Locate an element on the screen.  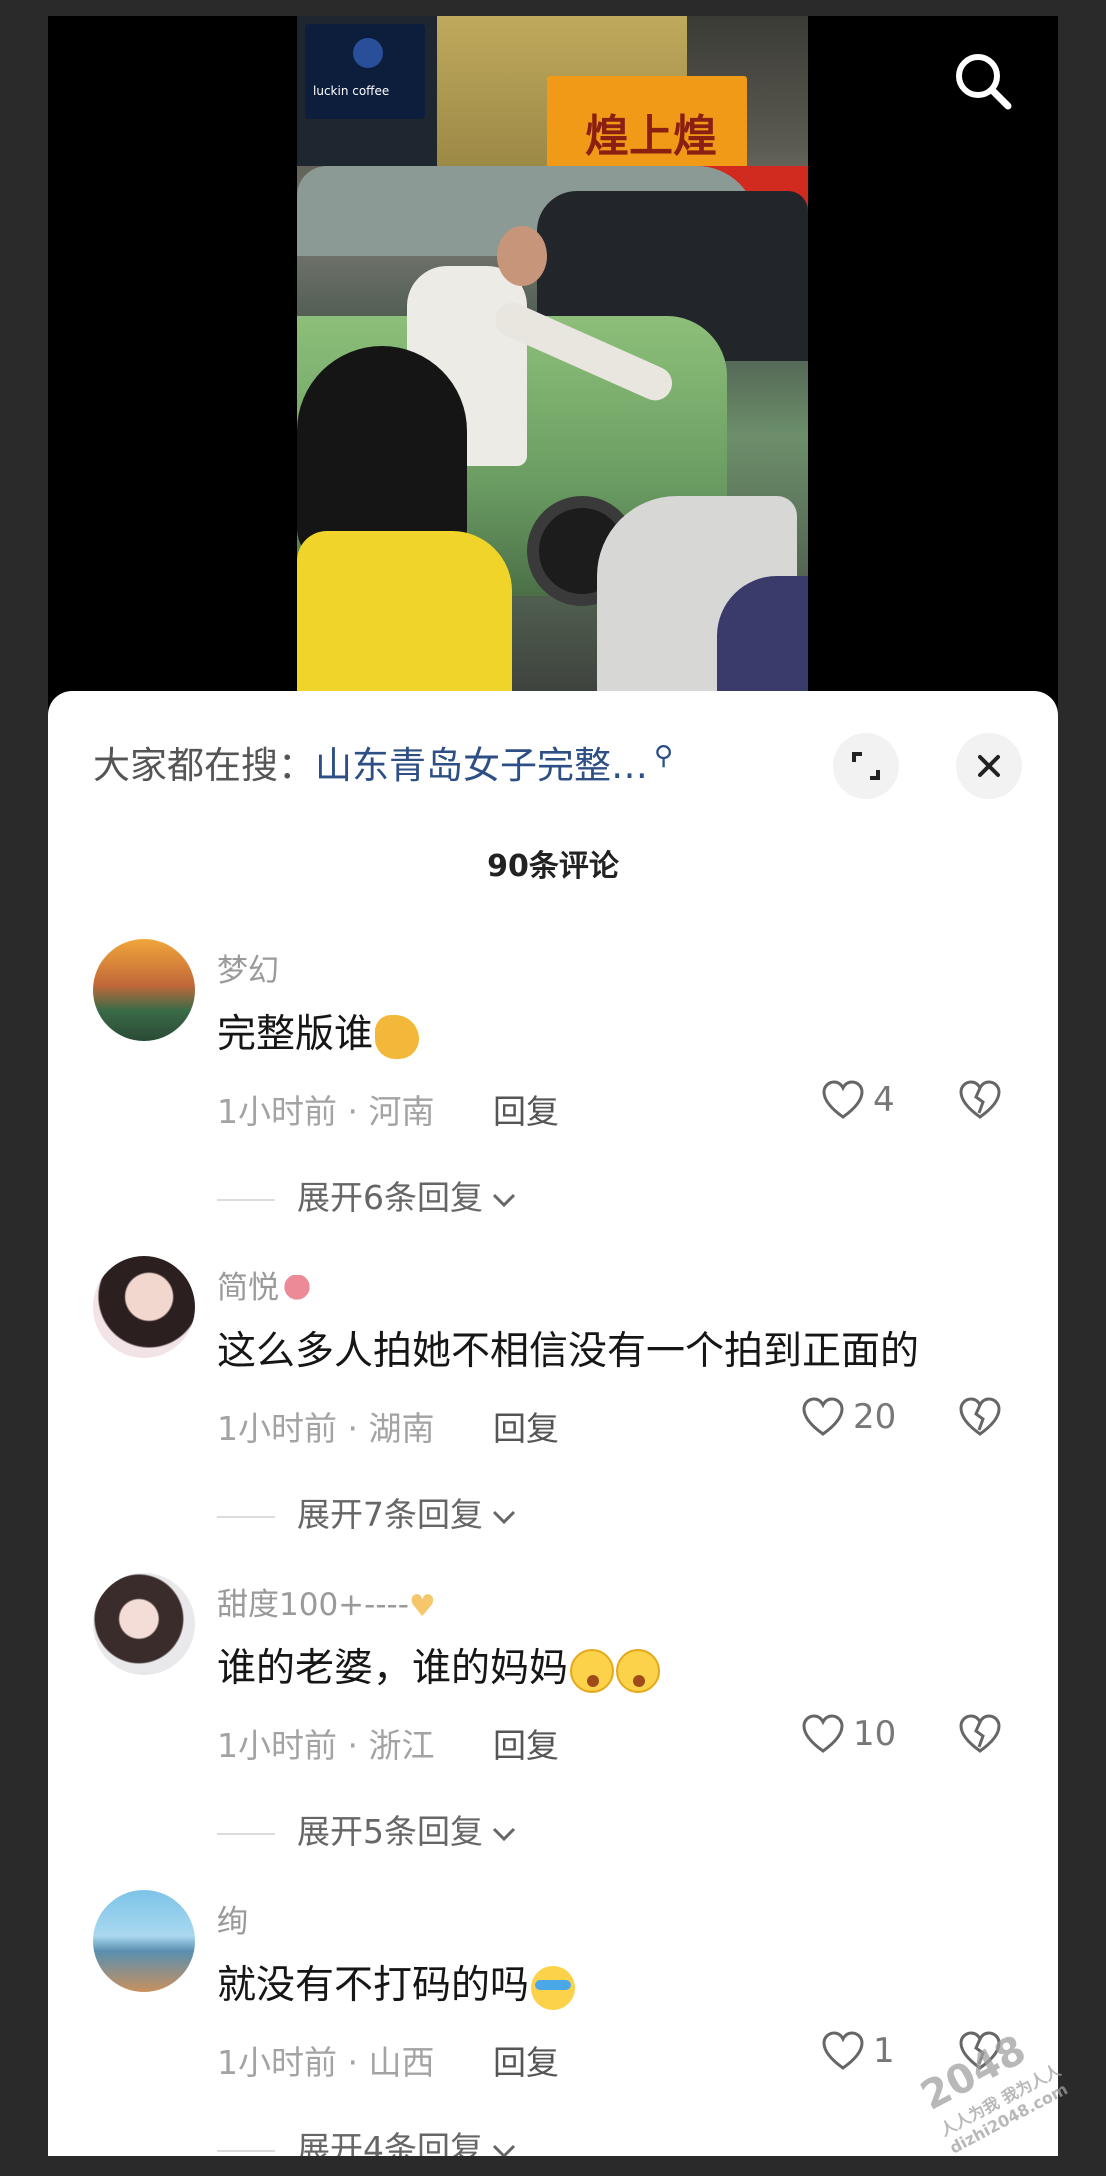
close-button is located at coordinates (989, 766).